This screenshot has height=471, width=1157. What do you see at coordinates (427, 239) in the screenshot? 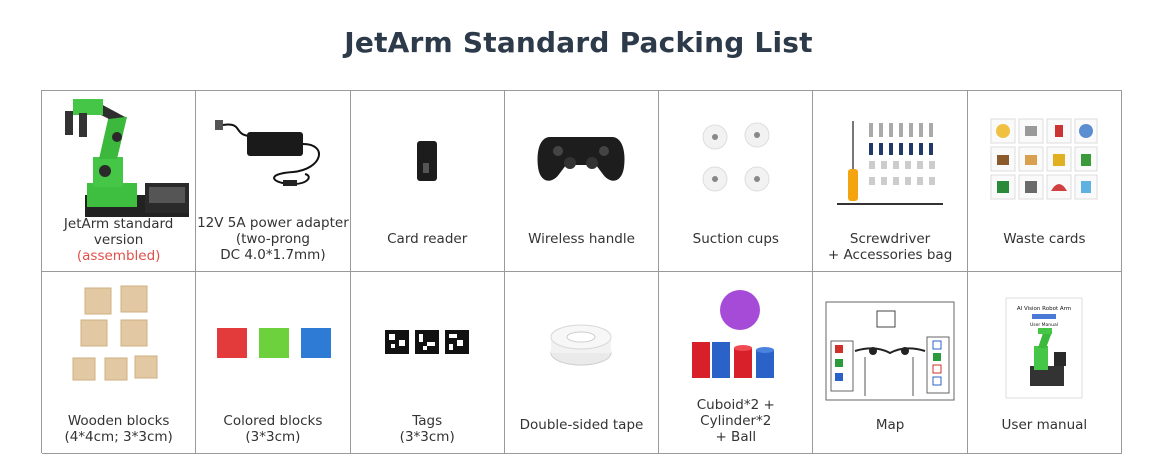
I see `item-label: Card reader` at bounding box center [427, 239].